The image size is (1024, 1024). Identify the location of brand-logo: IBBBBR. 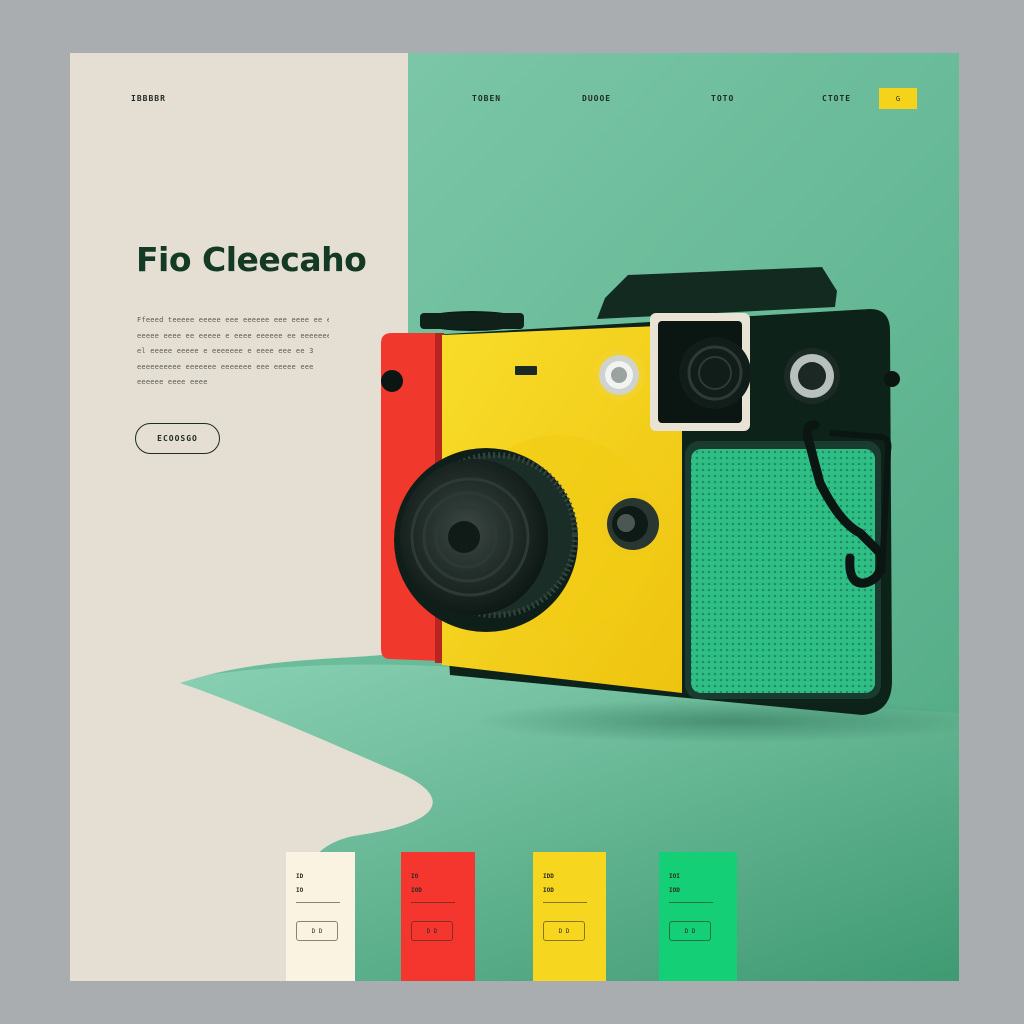
(148, 98).